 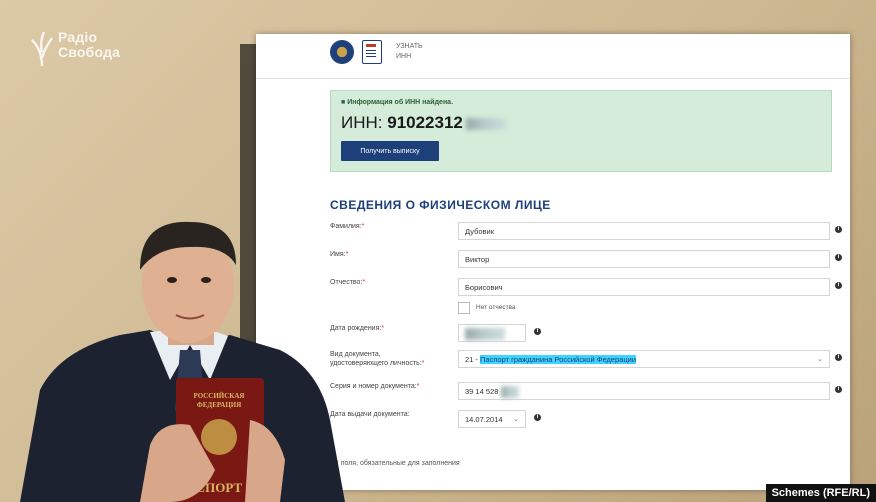 What do you see at coordinates (644, 259) in the screenshot?
I see `name-input: Виктор` at bounding box center [644, 259].